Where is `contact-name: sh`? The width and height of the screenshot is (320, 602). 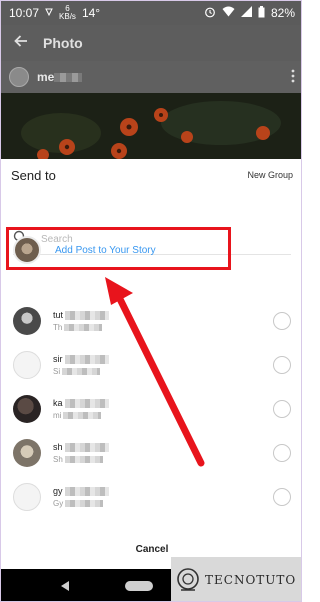
contact-name: sh is located at coordinates (81, 447).